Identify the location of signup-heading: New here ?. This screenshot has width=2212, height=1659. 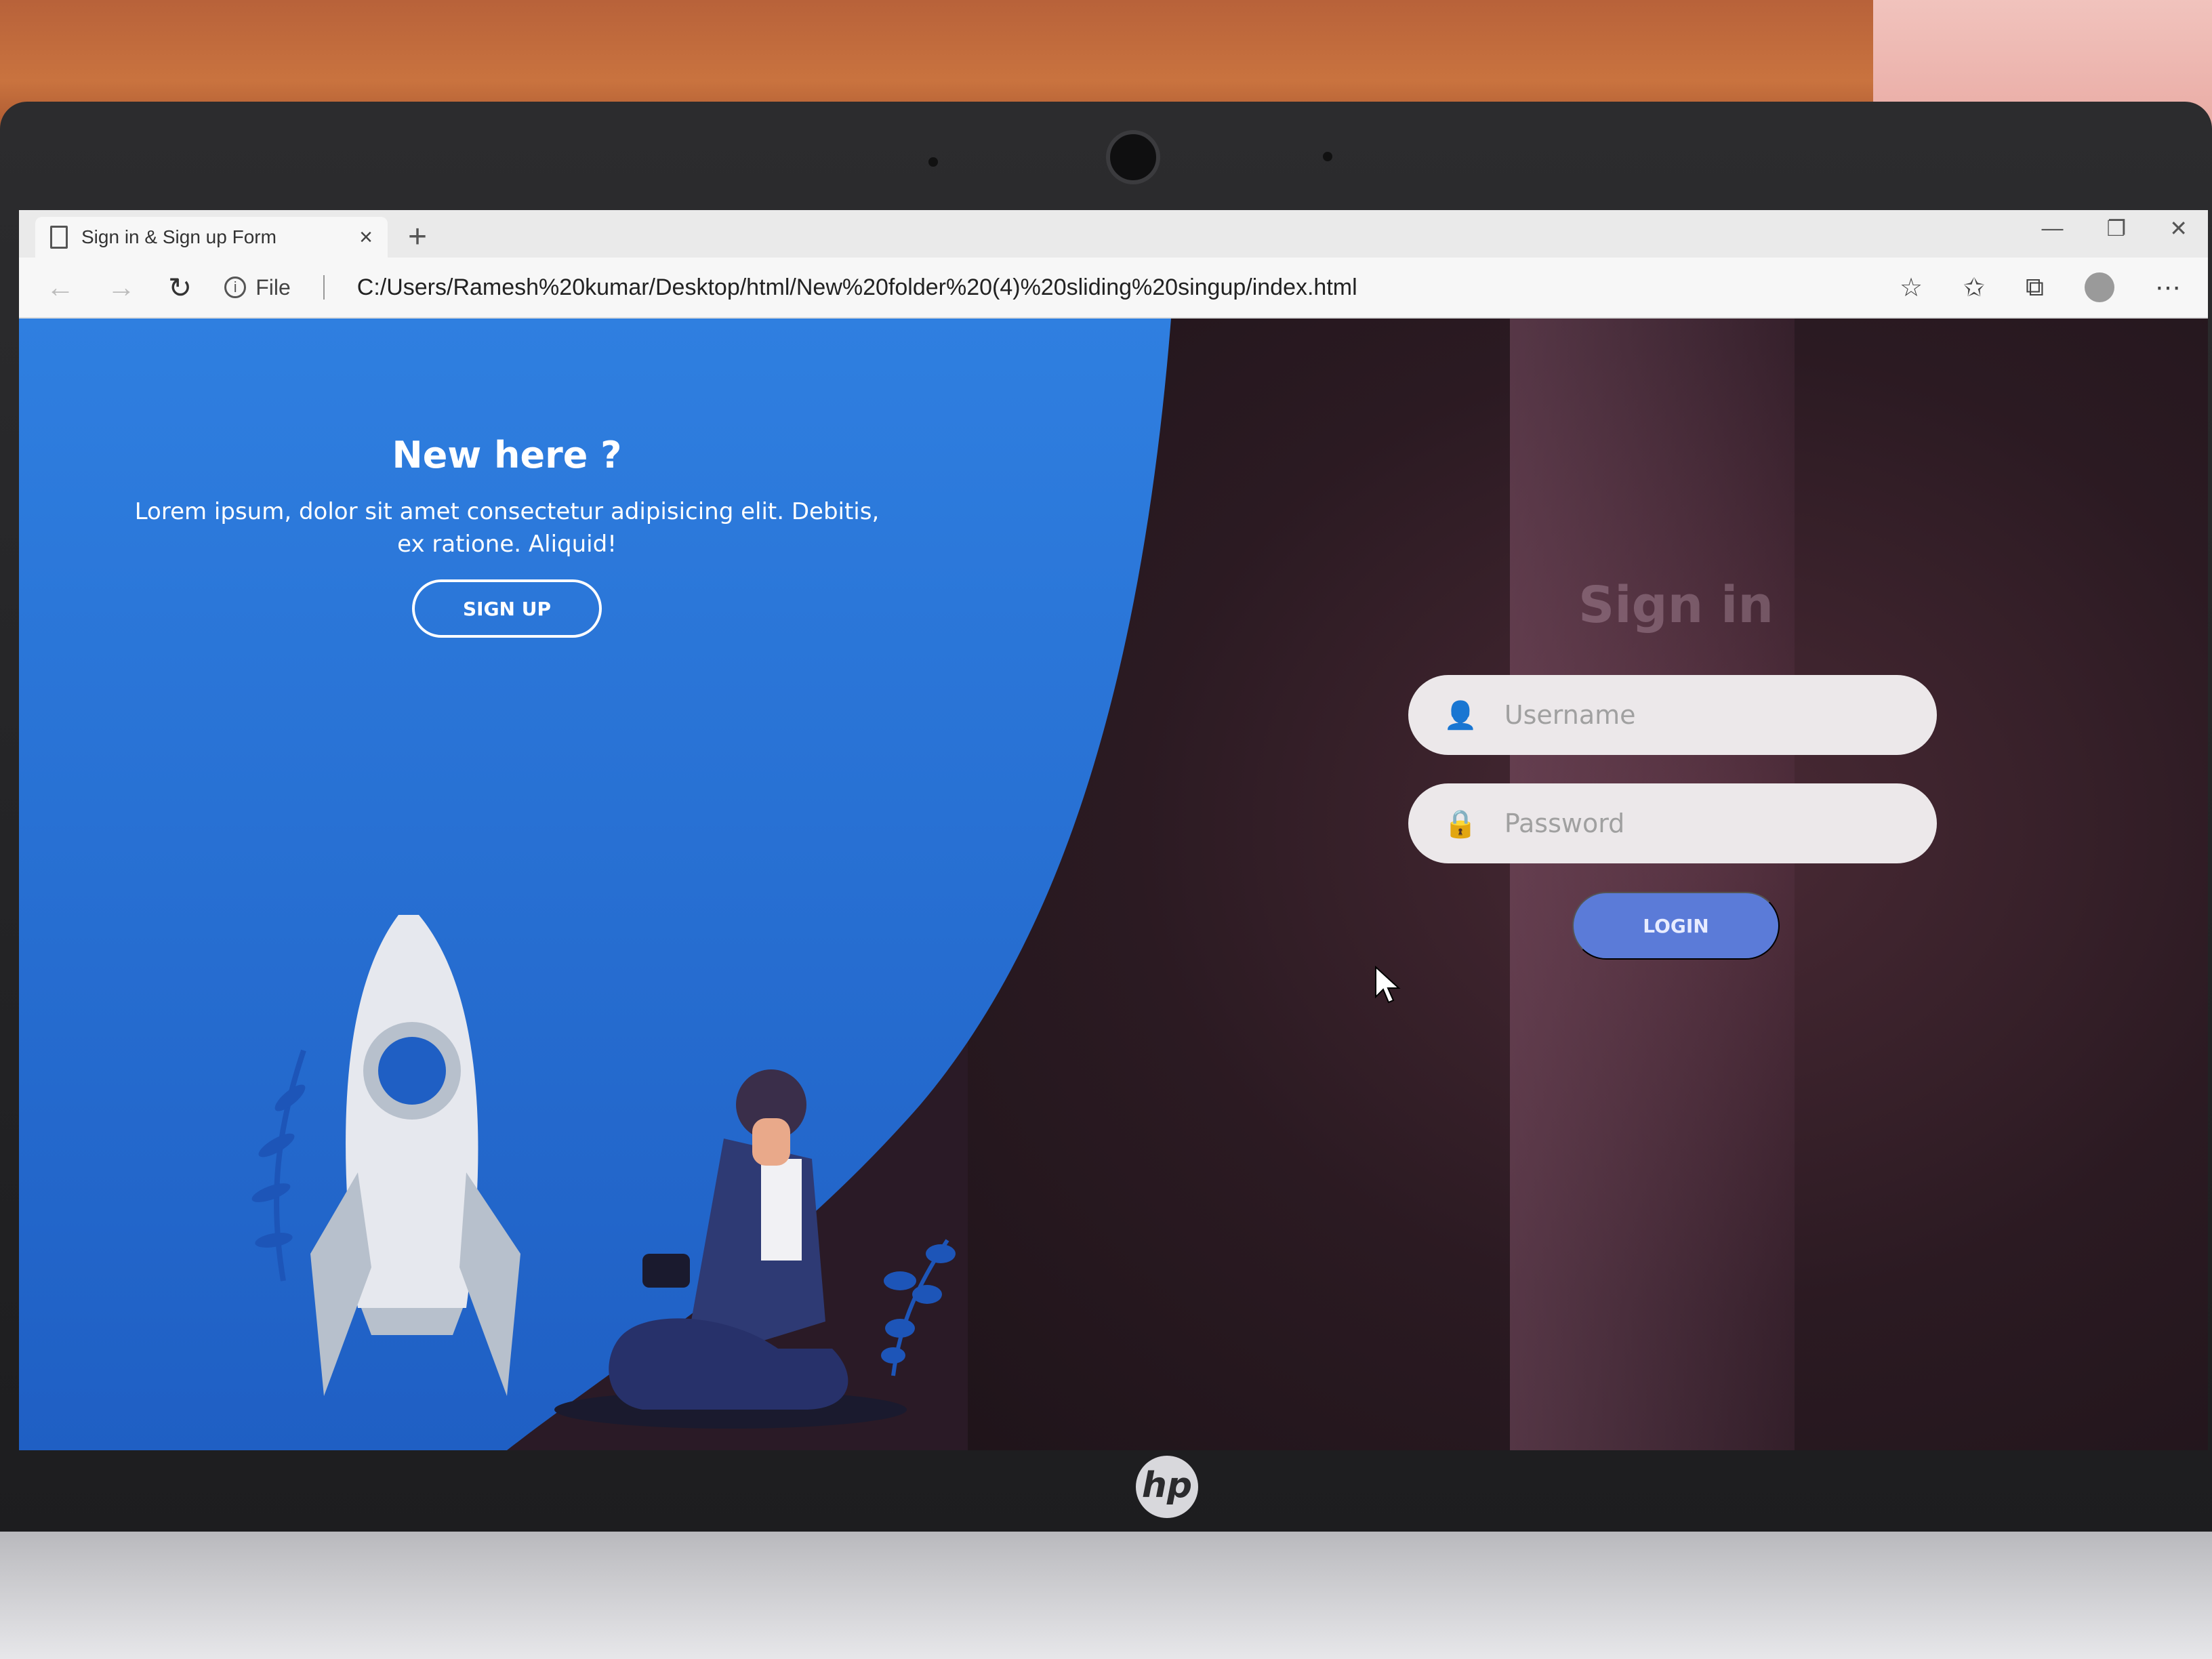
(507, 455).